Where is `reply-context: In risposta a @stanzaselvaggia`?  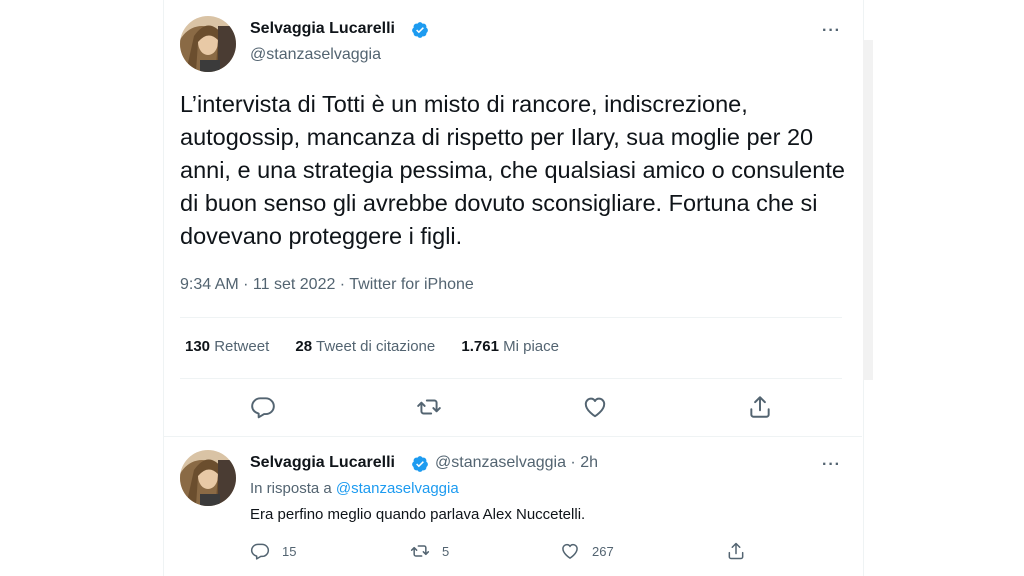 reply-context: In risposta a @stanzaselvaggia is located at coordinates (354, 488).